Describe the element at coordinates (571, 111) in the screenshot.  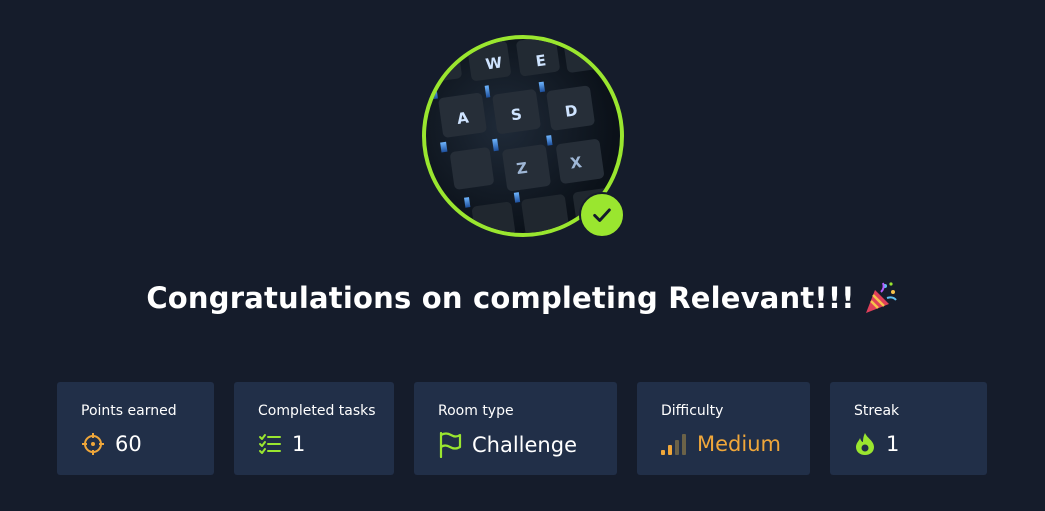
I see `svg-text: D` at that location.